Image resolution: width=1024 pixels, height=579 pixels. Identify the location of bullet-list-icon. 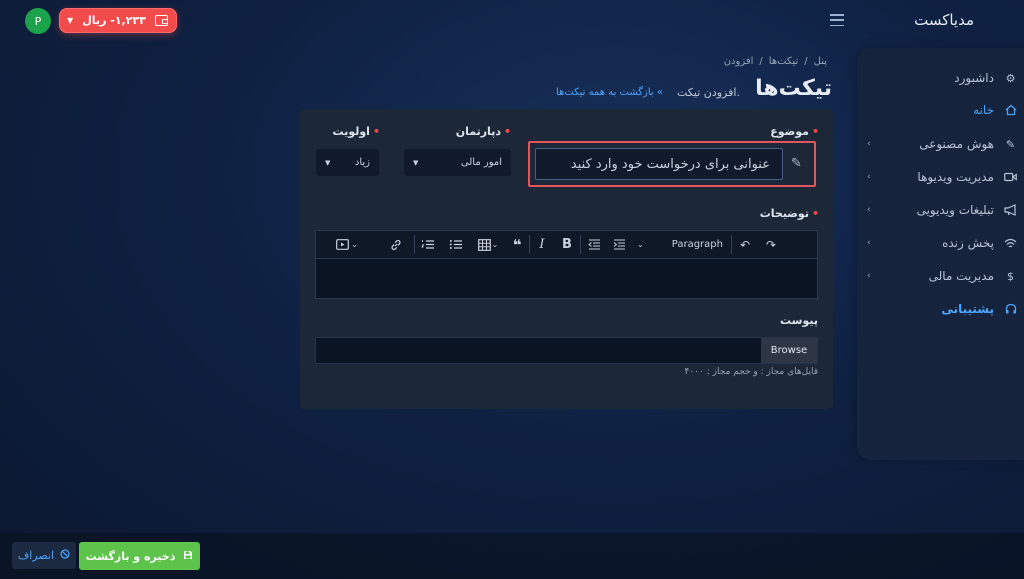
(455, 244).